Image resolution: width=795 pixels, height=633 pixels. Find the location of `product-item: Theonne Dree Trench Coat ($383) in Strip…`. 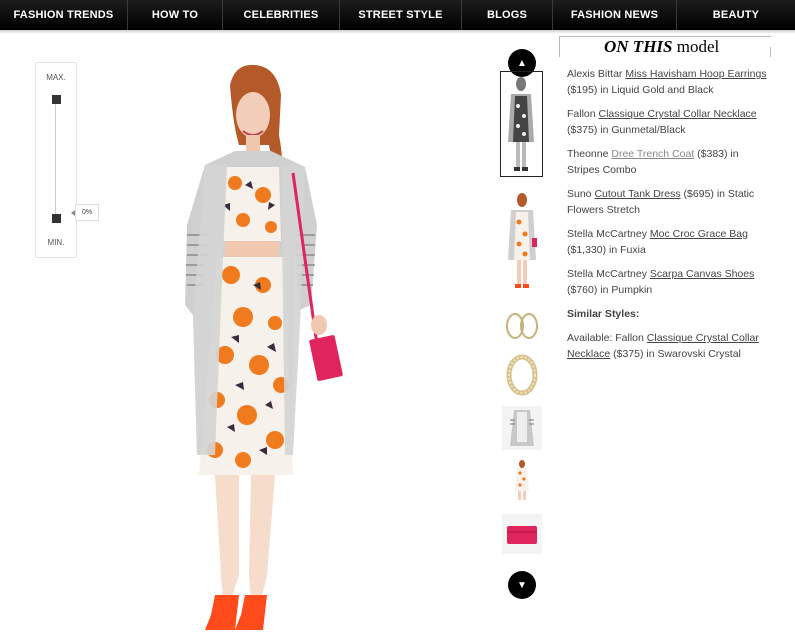

product-item: Theonne Dree Trench Coat ($383) in Strip… is located at coordinates (668, 162).